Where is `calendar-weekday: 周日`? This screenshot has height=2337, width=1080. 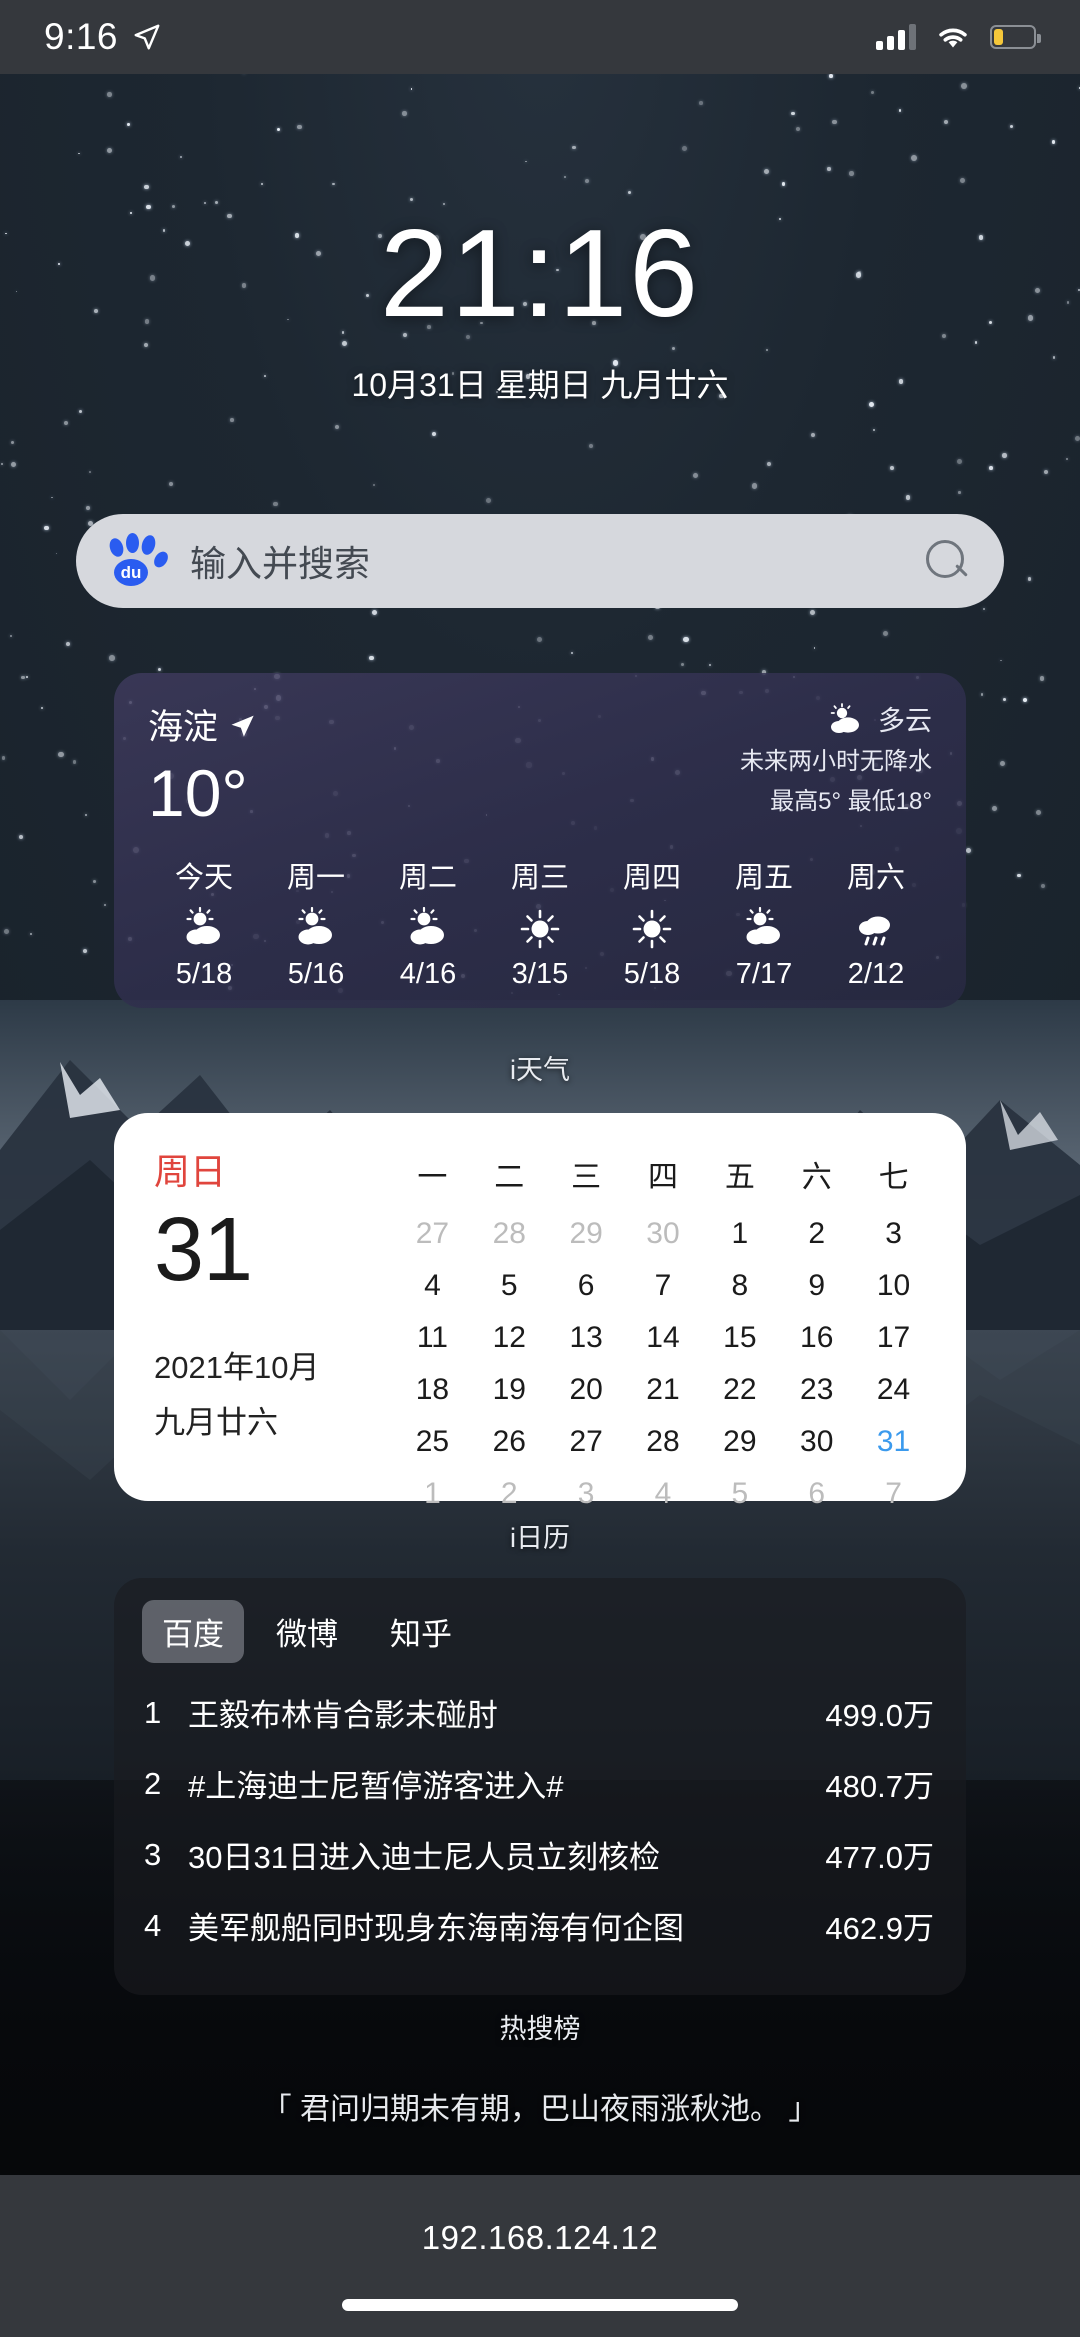
calendar-weekday: 周日 is located at coordinates (190, 1171).